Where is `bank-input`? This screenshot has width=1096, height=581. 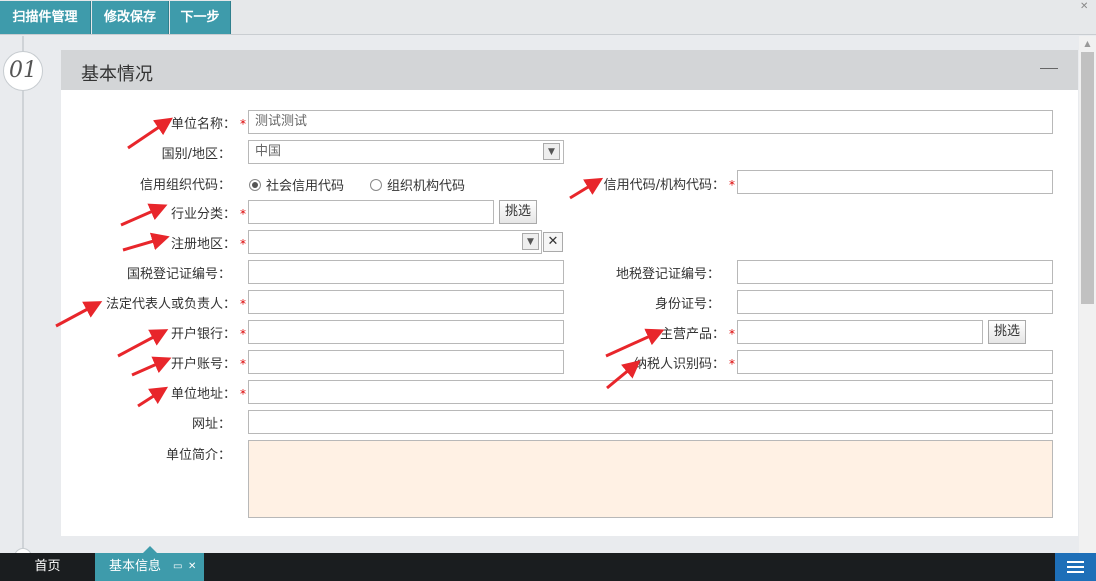 bank-input is located at coordinates (406, 332).